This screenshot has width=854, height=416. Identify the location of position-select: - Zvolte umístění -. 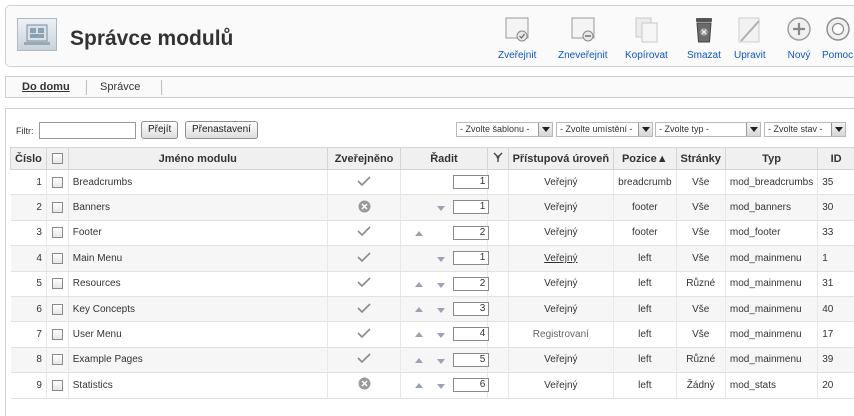
(604, 129).